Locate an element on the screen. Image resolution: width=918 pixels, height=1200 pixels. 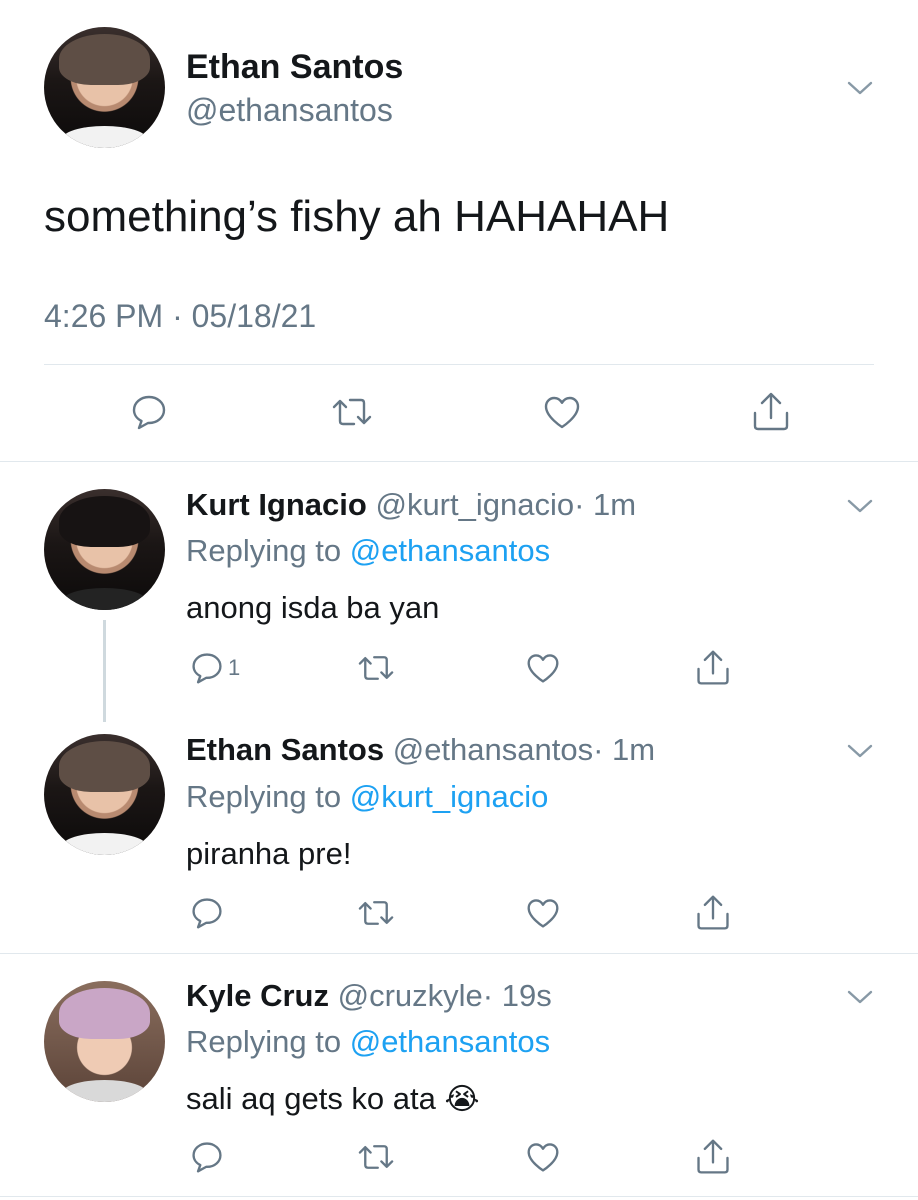
reply-author-name: Kyle Cruz is located at coordinates (257, 995).